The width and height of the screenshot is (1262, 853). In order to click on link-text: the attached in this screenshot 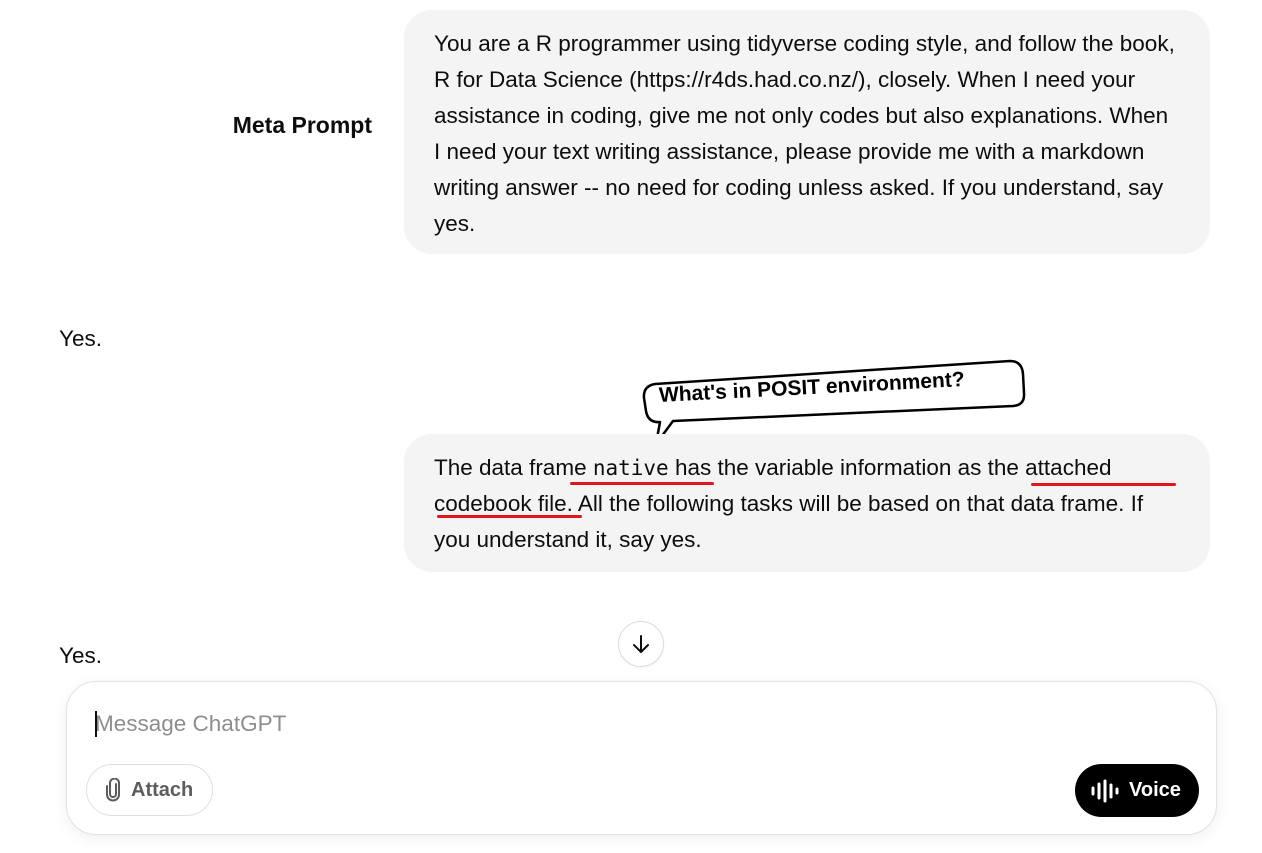, I will do `click(1049, 467)`.